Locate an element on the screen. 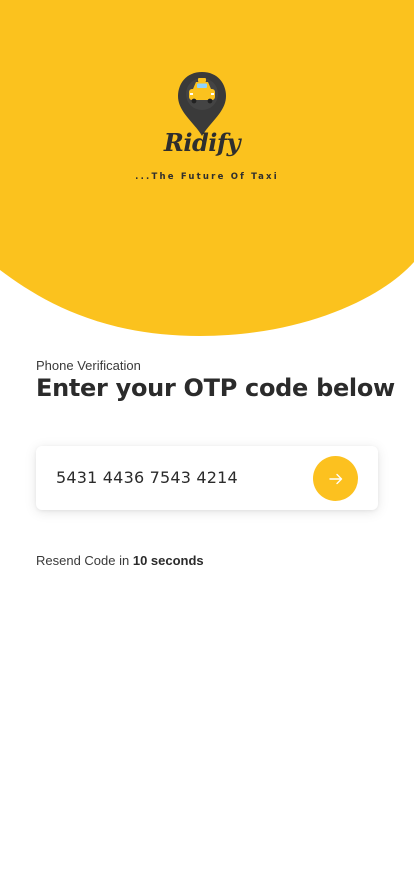 The height and width of the screenshot is (896, 414). submit-button is located at coordinates (335, 478).